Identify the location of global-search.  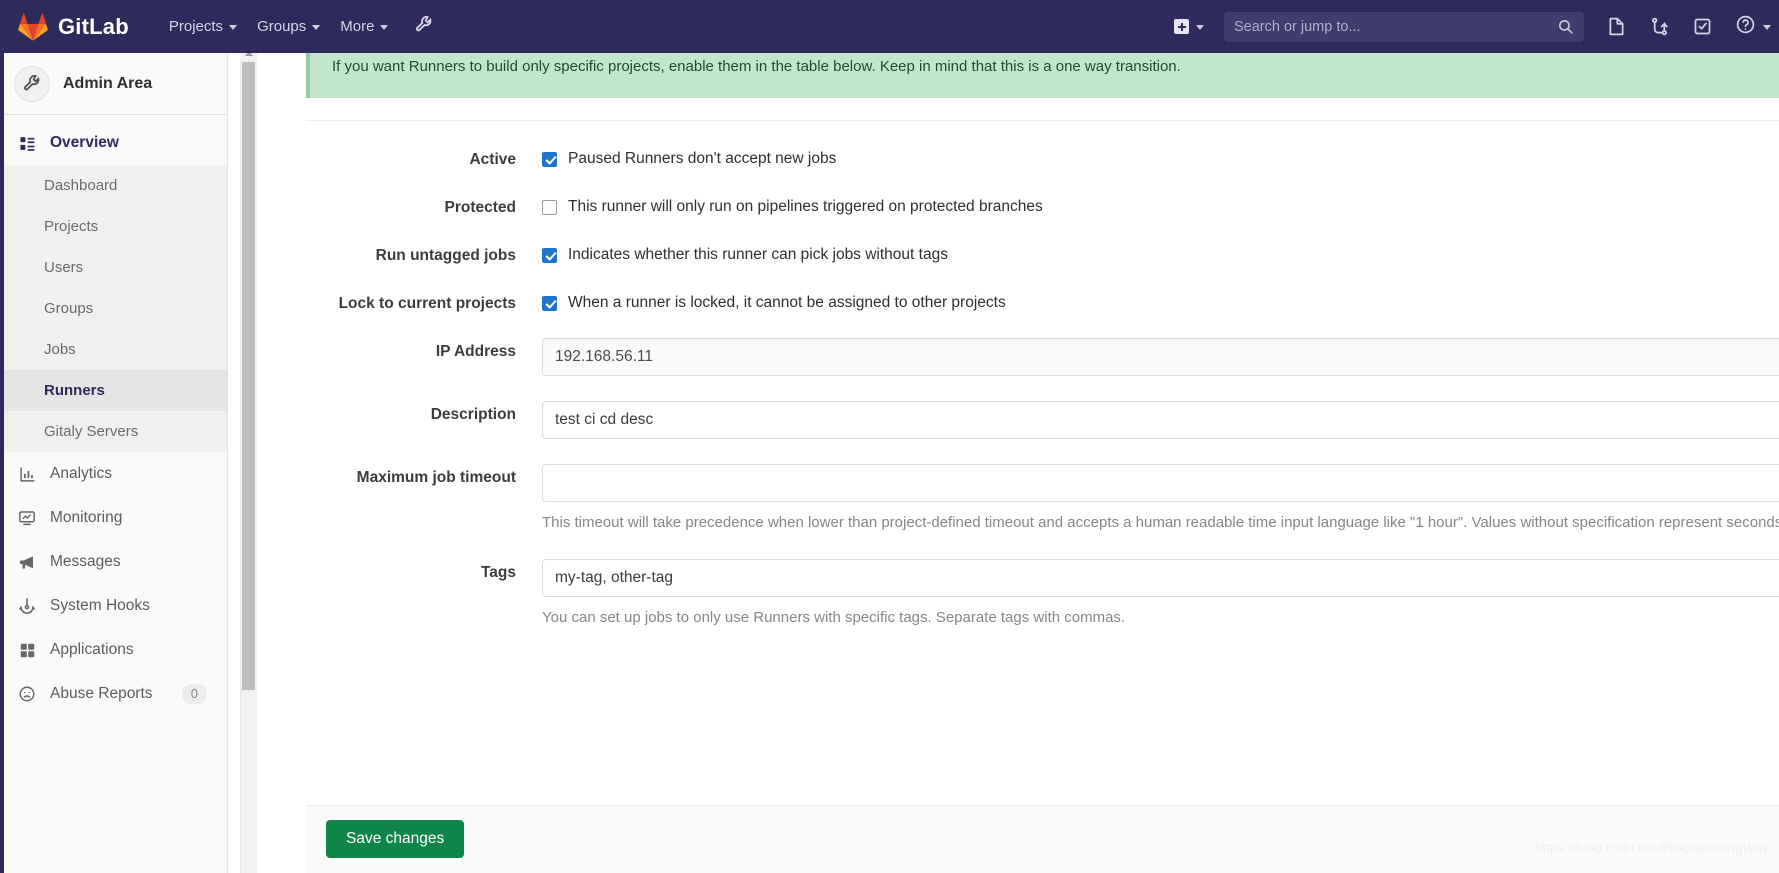
(1404, 26).